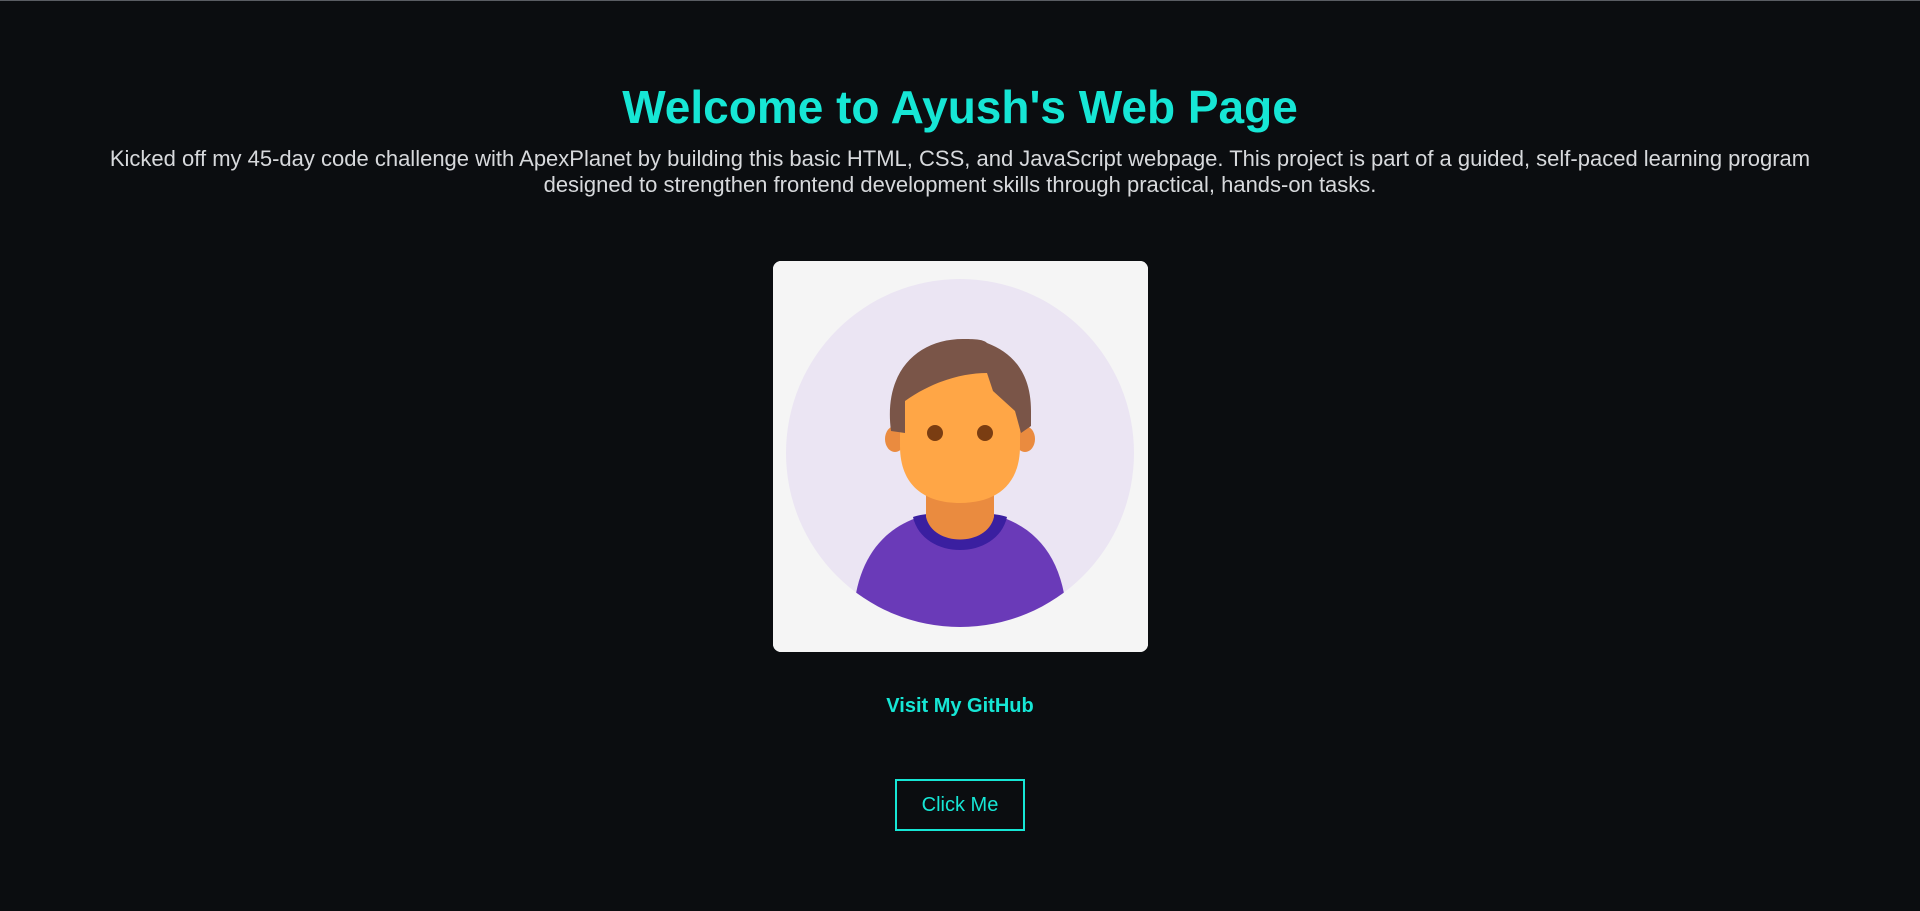 This screenshot has height=911, width=1920. I want to click on page-title: Welcome to Ayush's Web Page, so click(960, 107).